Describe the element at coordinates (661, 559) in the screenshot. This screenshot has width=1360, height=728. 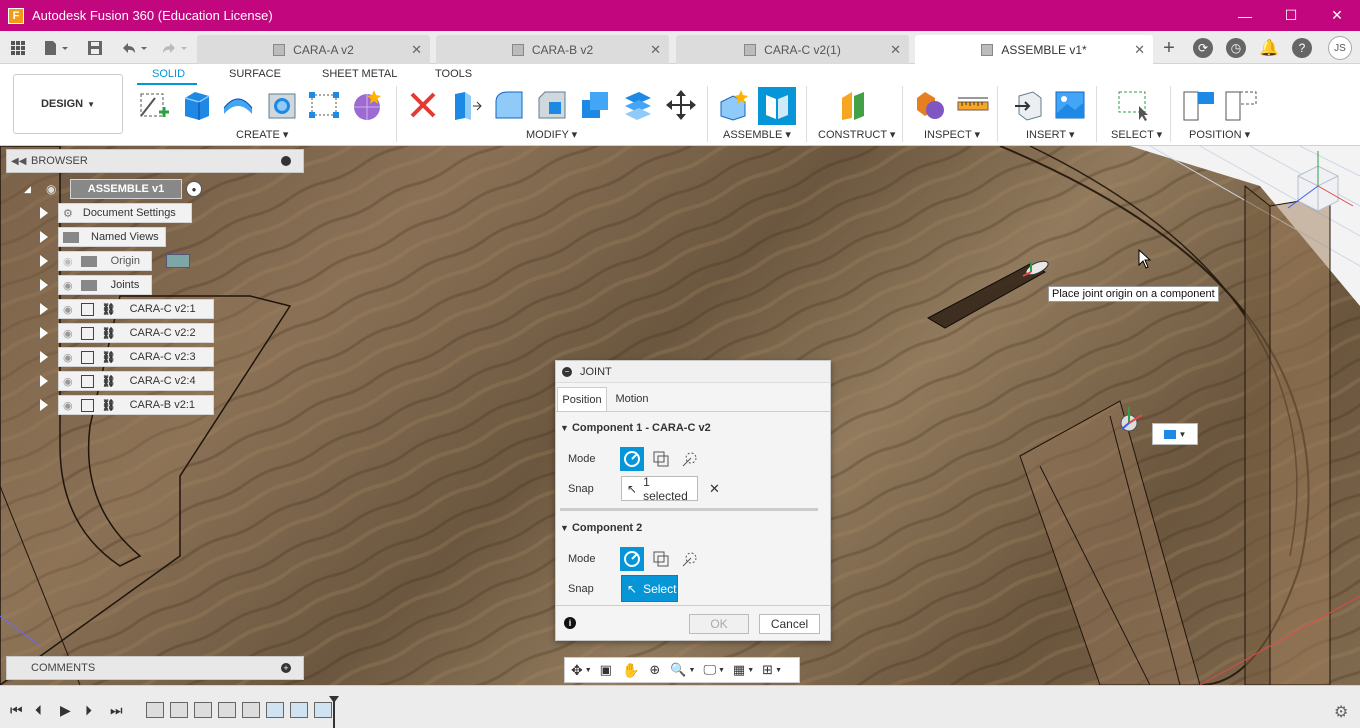
I see `between-two-faces-icon` at that location.